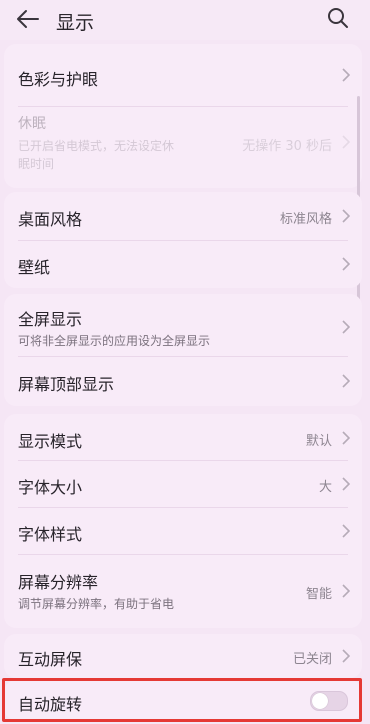 Image resolution: width=370 pixels, height=724 pixels. I want to click on item-label: 全屏显示, so click(50, 319).